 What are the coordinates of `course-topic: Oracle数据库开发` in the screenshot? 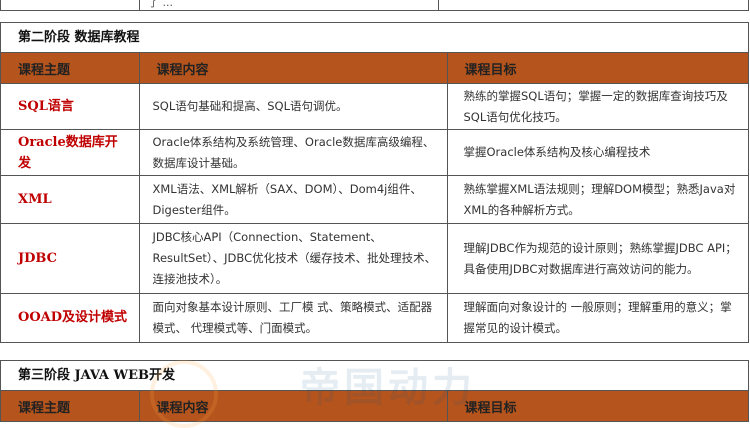 It's located at (70, 152).